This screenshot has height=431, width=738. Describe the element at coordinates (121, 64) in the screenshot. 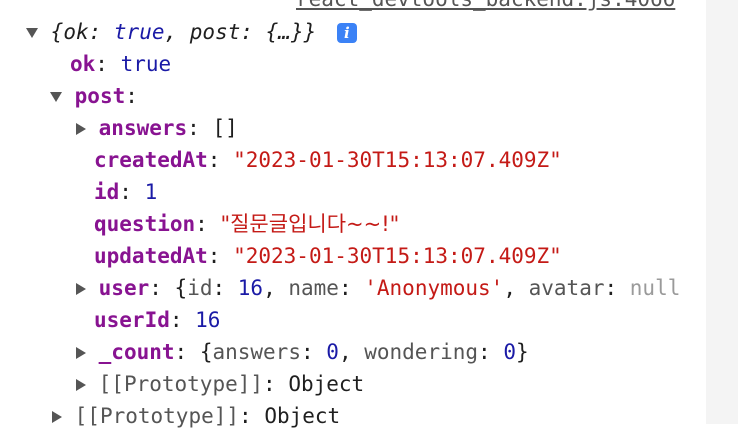

I see `property-ok: ok: true` at that location.